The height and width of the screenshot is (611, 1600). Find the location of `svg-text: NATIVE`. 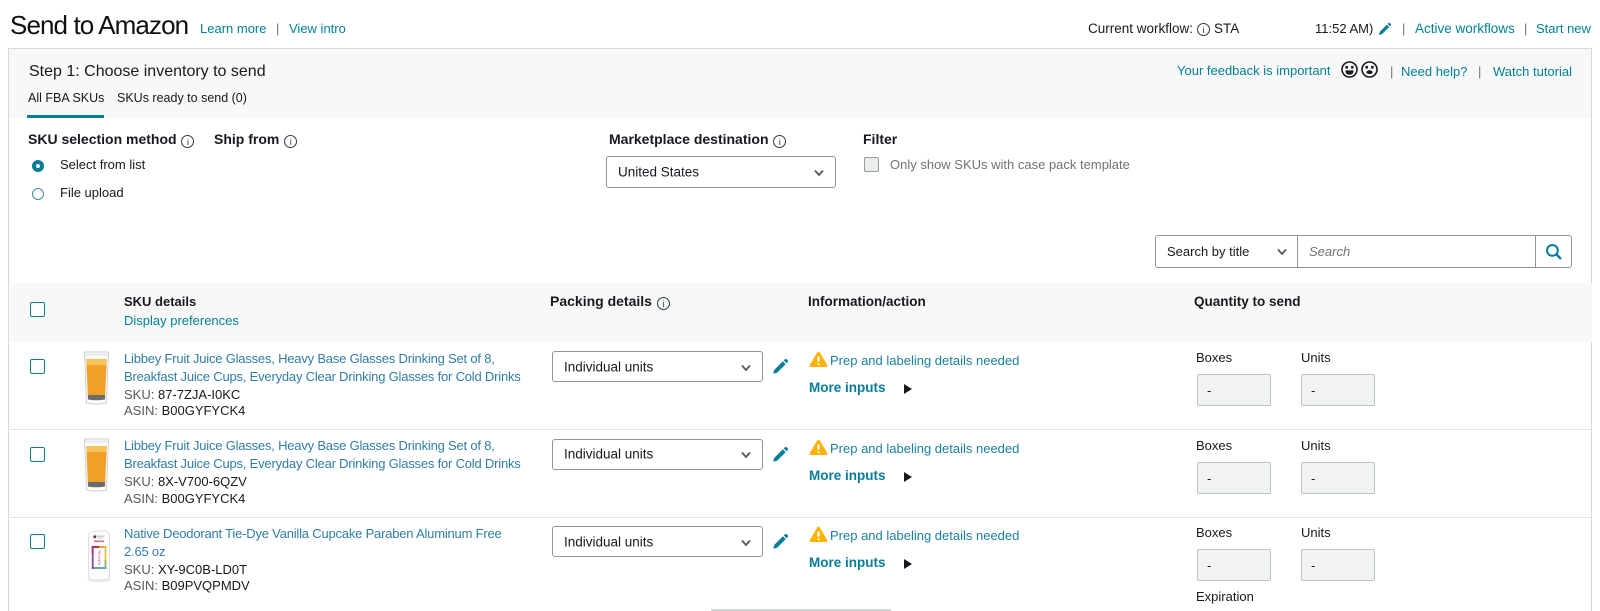

svg-text: NATIVE is located at coordinates (99, 557).